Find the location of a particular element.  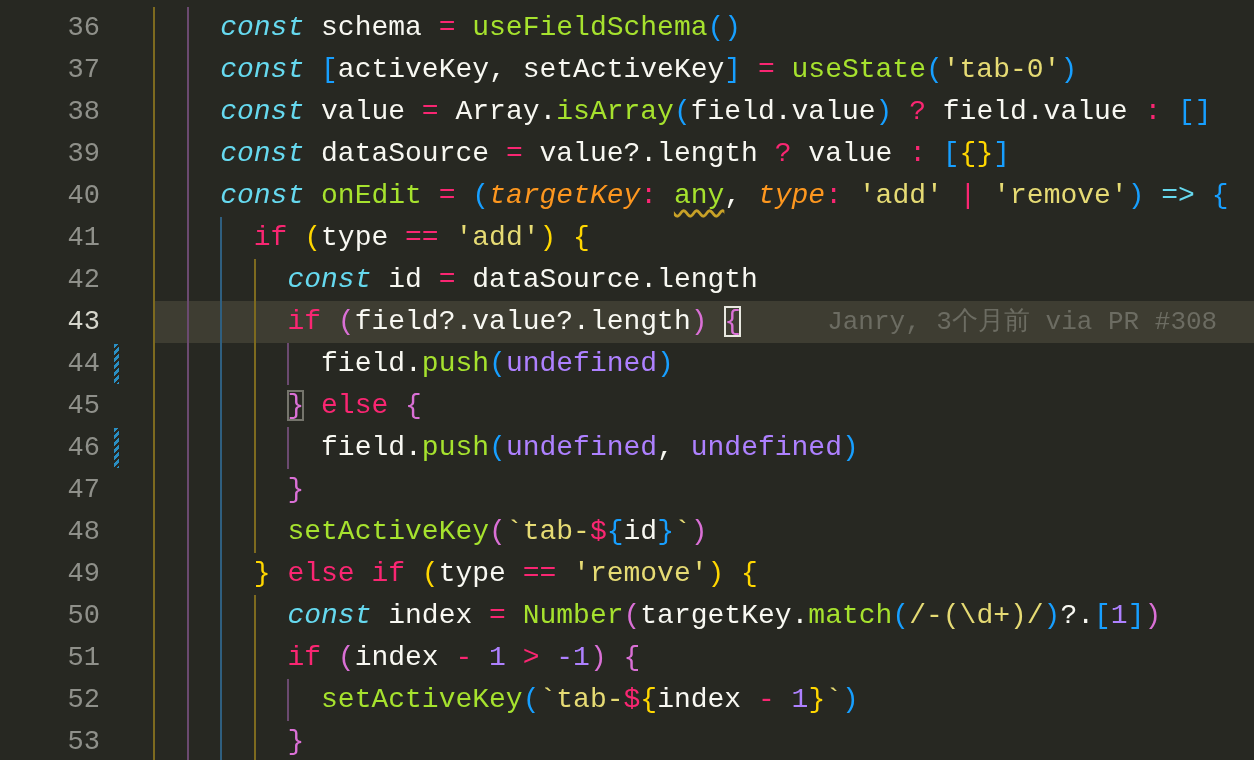

line-number: 50 is located at coordinates (83, 616).